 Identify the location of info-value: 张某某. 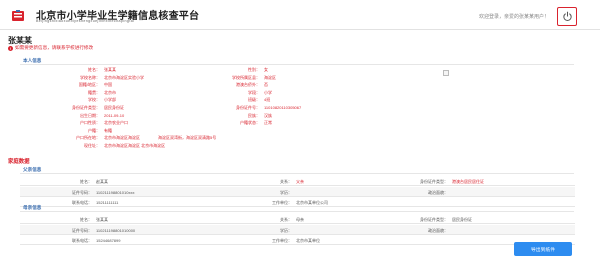
(110, 69).